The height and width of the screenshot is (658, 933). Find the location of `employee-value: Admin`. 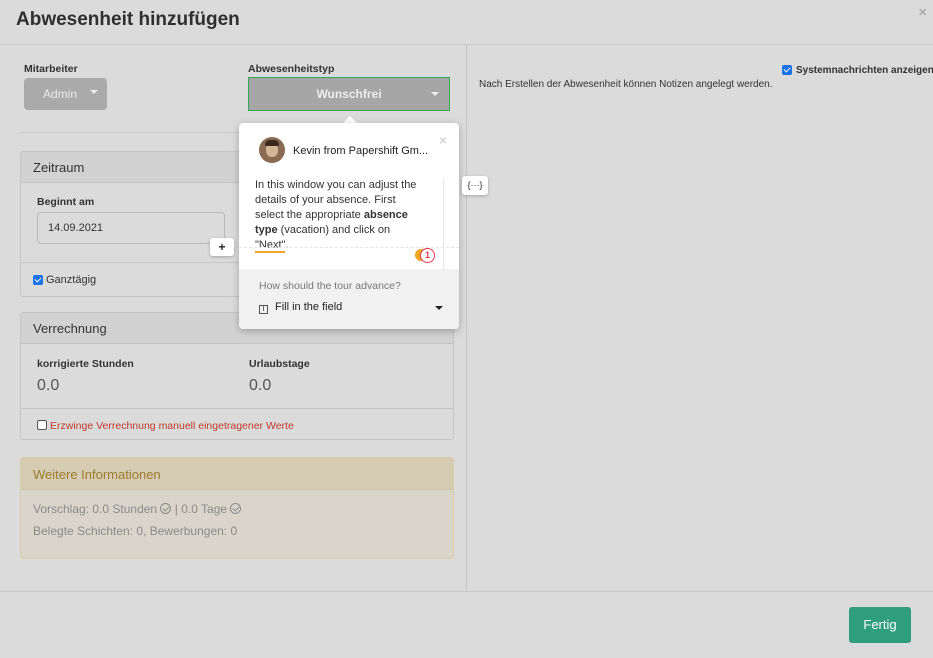

employee-value: Admin is located at coordinates (60, 94).